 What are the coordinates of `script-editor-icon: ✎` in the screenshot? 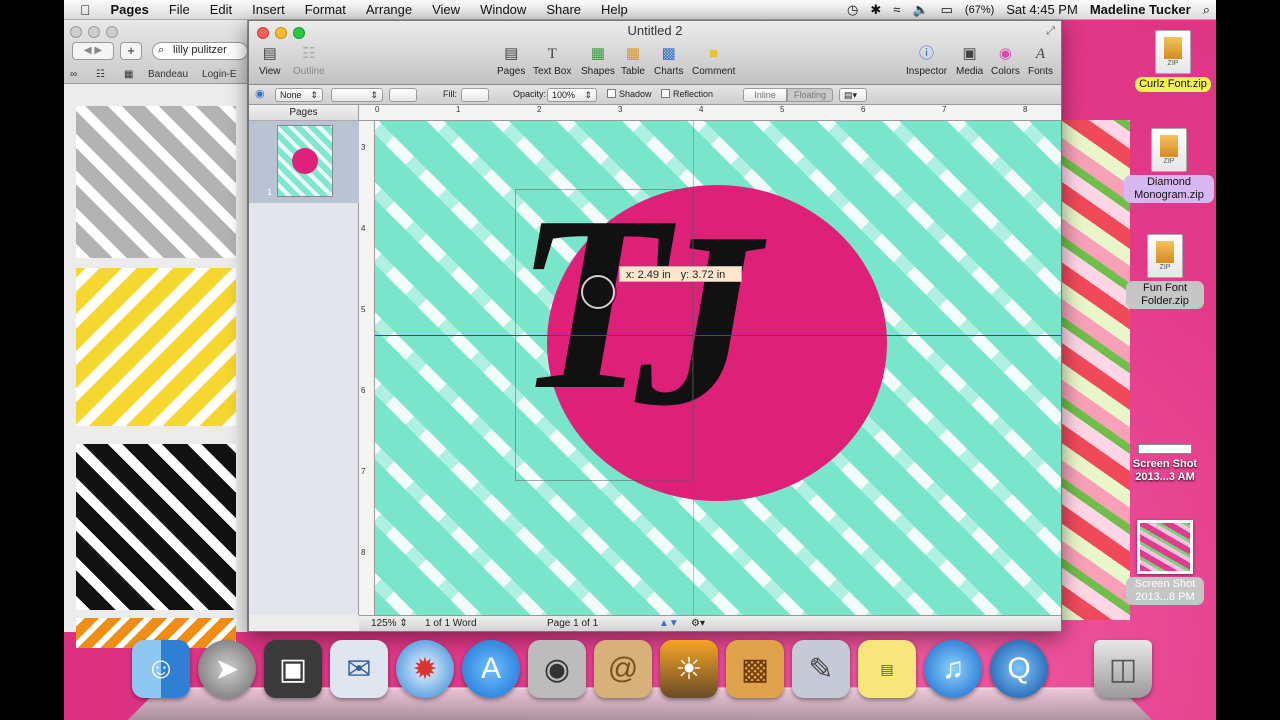 It's located at (821, 669).